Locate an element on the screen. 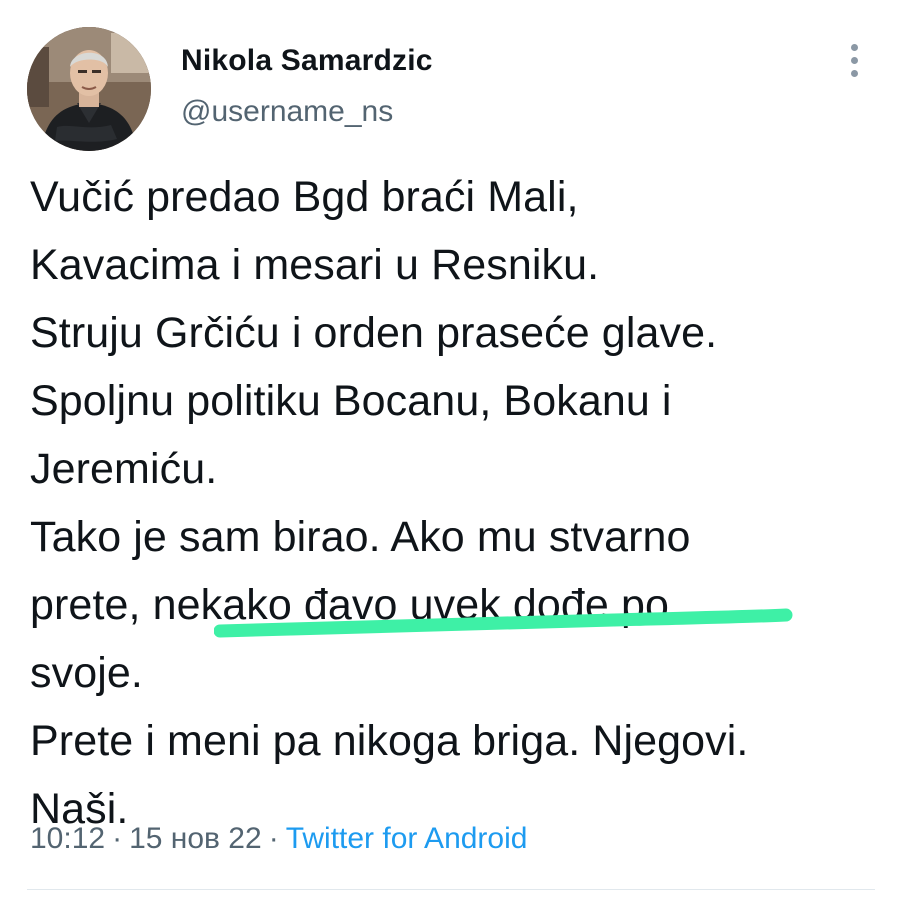 The width and height of the screenshot is (900, 897). divider is located at coordinates (451, 889).